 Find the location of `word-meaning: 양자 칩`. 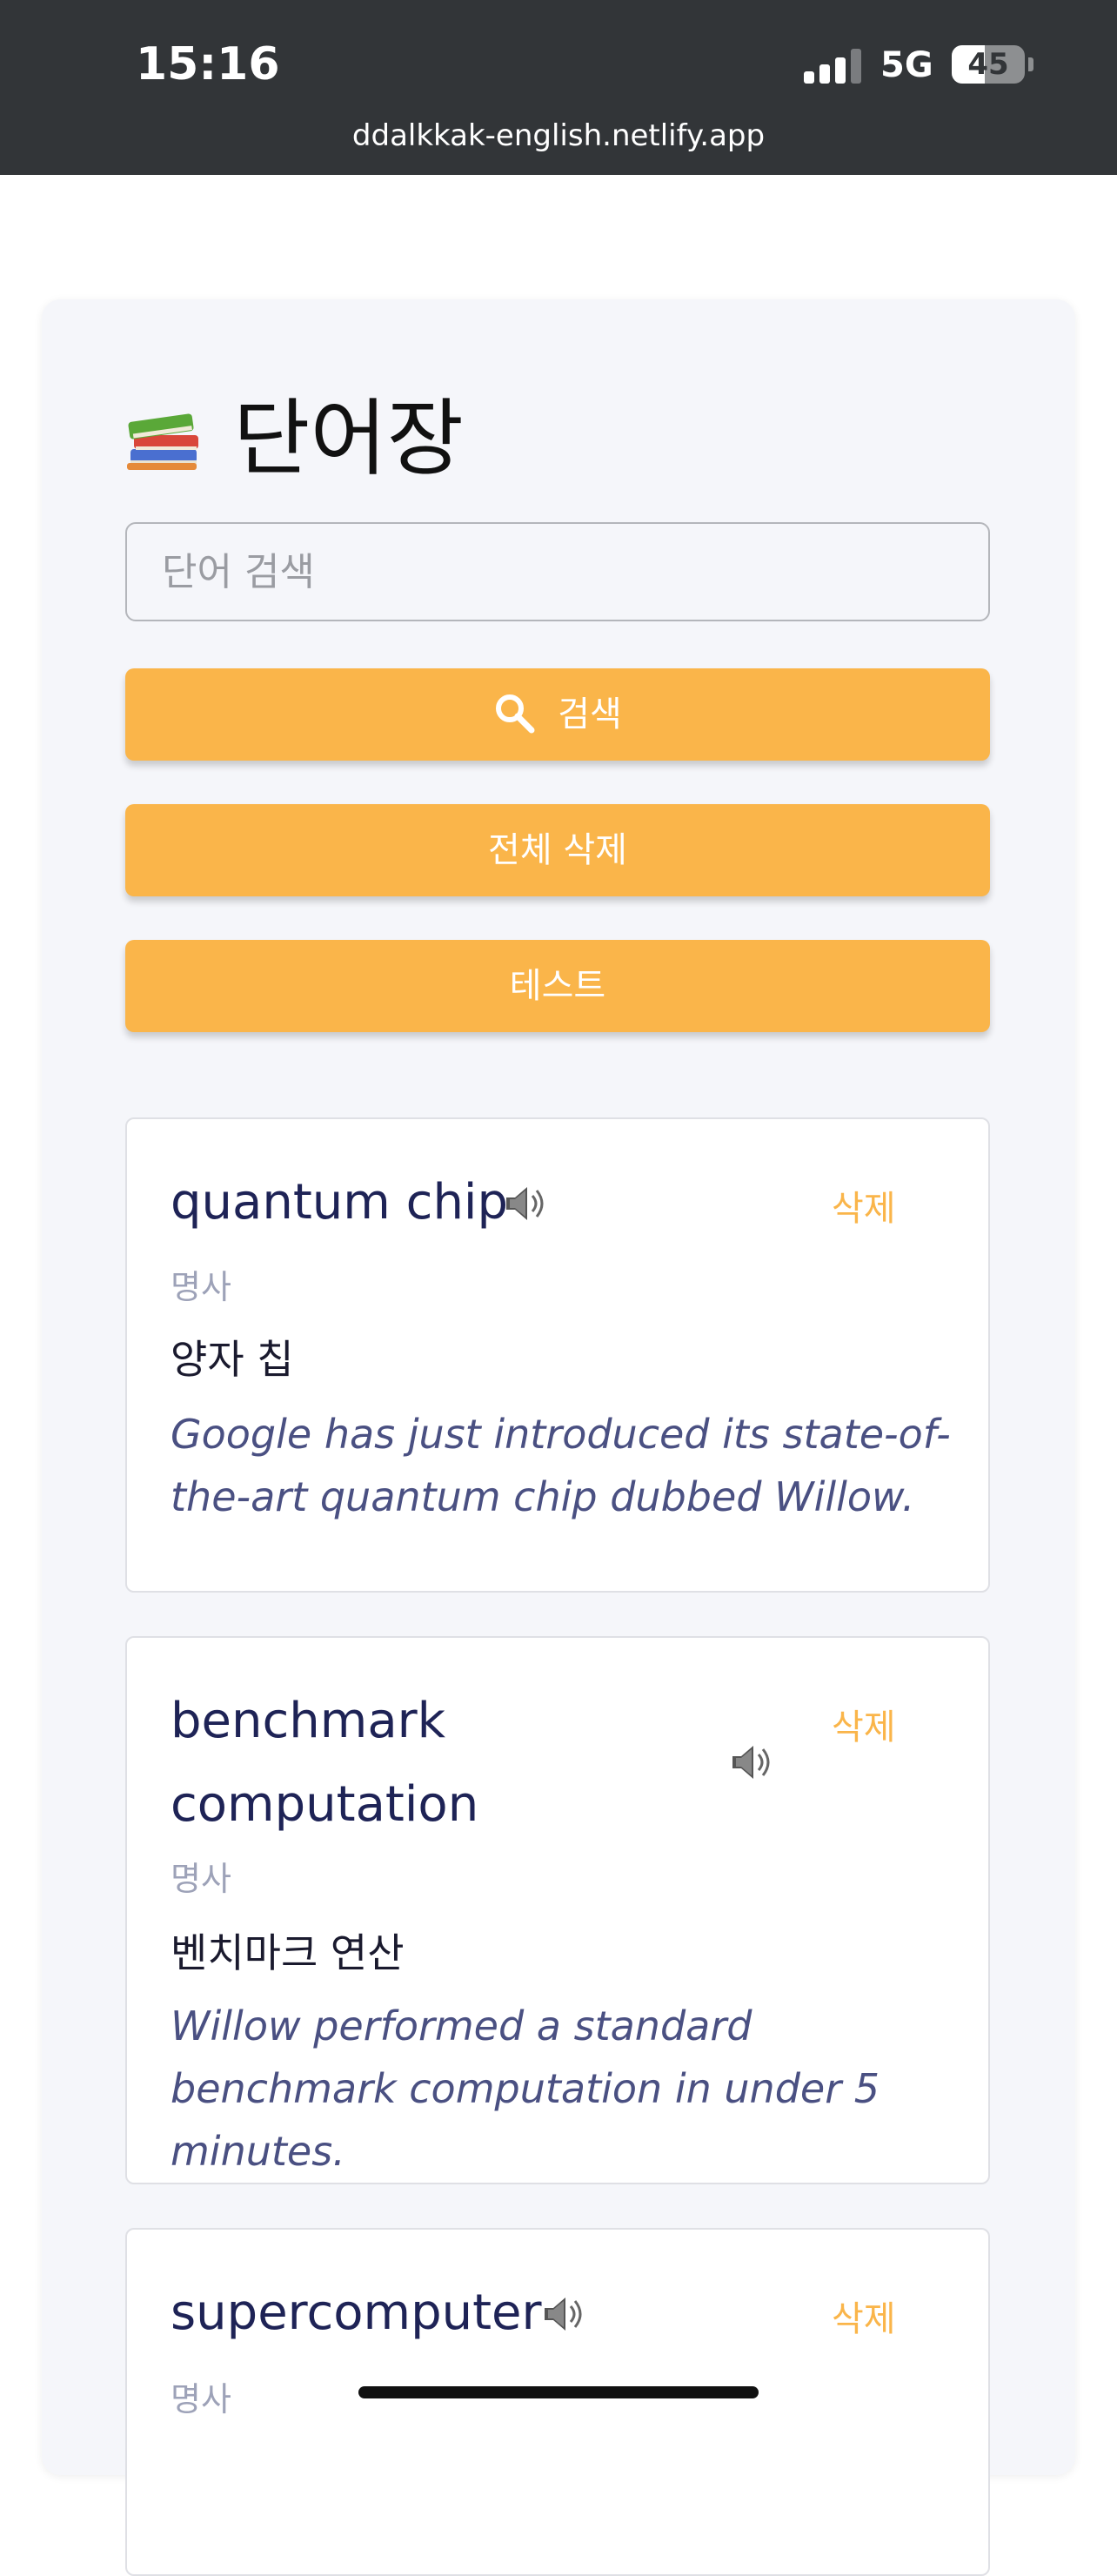

word-meaning: 양자 칩 is located at coordinates (232, 1359).